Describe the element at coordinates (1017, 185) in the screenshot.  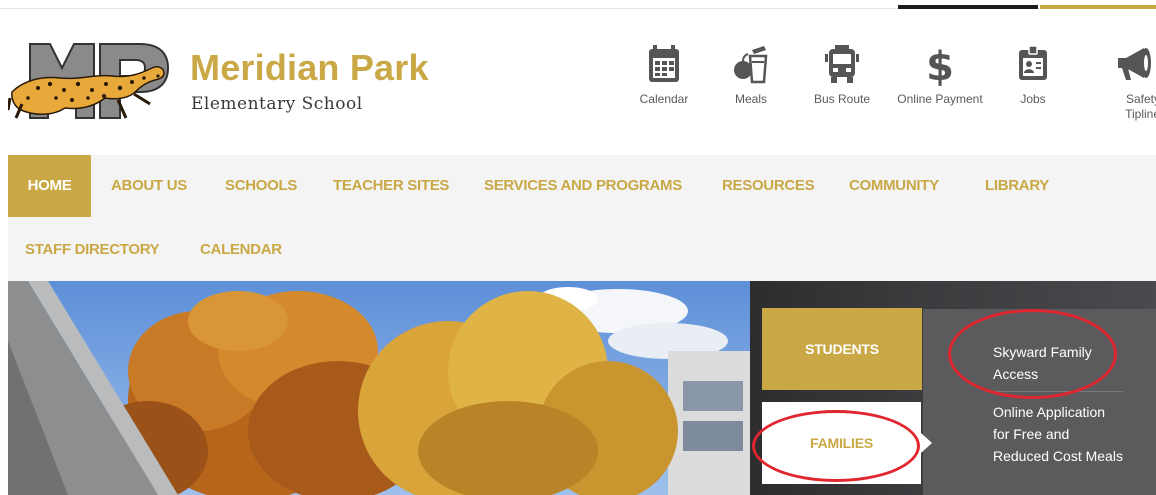
I see `nav-item-library: LIBRARY` at that location.